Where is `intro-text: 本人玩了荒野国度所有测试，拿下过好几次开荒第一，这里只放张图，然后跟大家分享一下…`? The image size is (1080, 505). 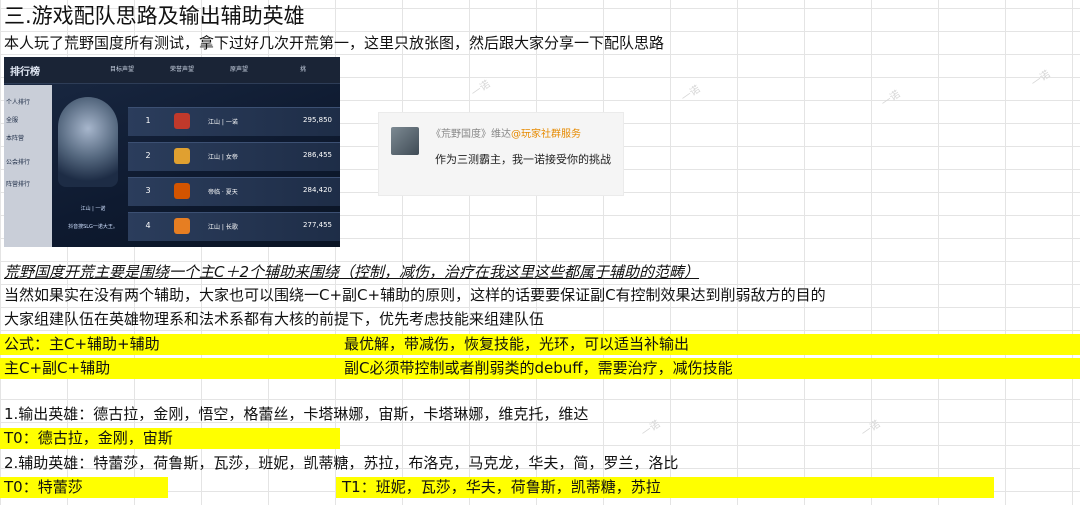
intro-text: 本人玩了荒野国度所有测试，拿下过好几次开荒第一，这里只放张图，然后跟大家分享一下… is located at coordinates (334, 43).